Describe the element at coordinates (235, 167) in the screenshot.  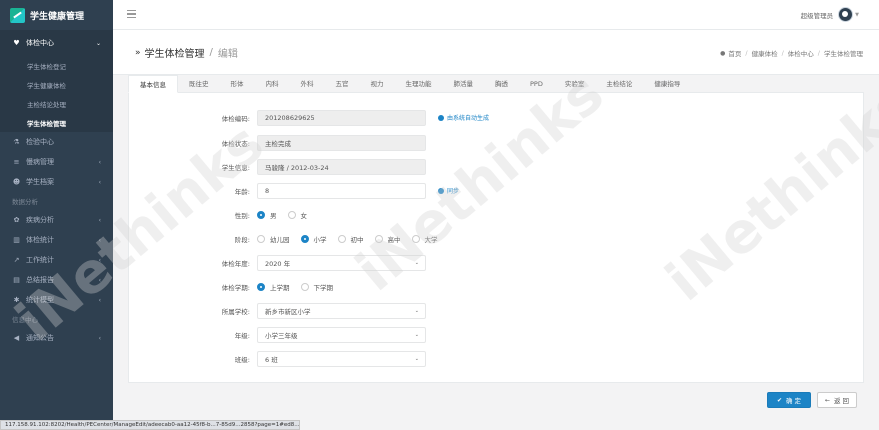
I see `student-label: 学生信息:` at that location.